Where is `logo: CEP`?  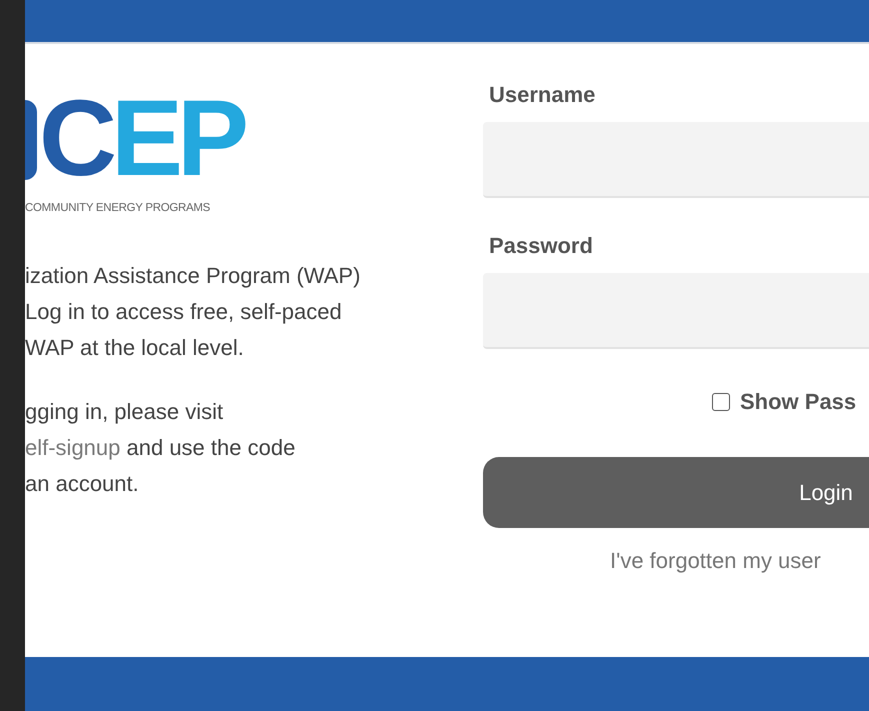 logo: CEP is located at coordinates (140, 140).